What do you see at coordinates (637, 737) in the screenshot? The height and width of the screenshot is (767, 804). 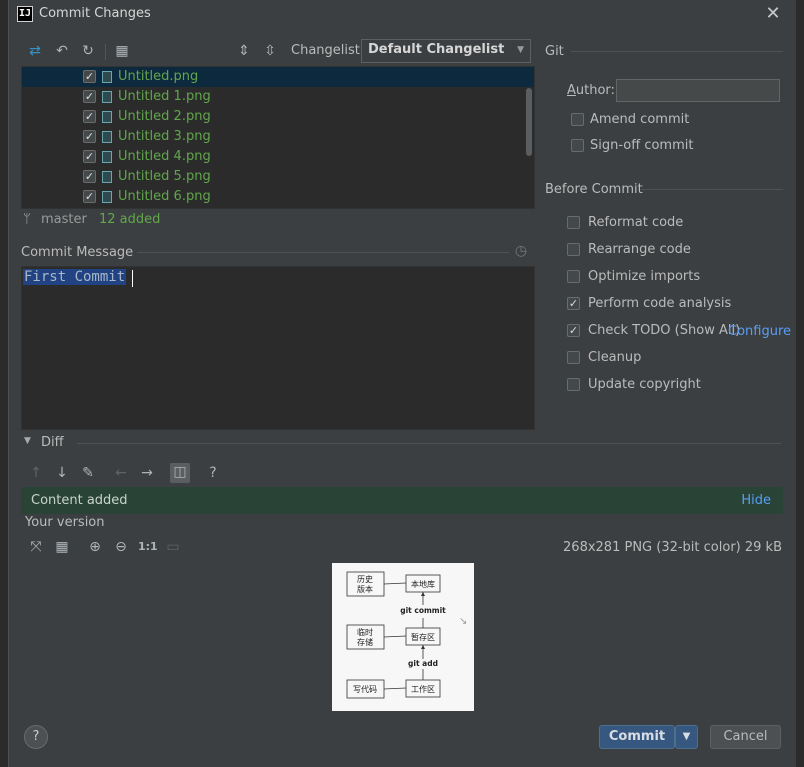 I see `commit-button: Commit` at bounding box center [637, 737].